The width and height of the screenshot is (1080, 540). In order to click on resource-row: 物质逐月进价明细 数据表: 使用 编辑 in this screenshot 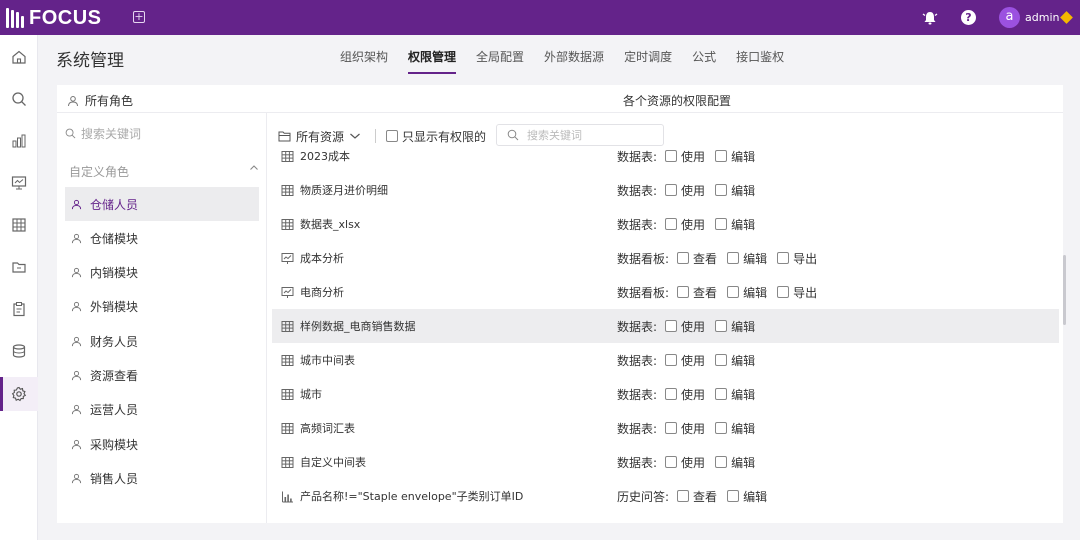, I will do `click(665, 190)`.